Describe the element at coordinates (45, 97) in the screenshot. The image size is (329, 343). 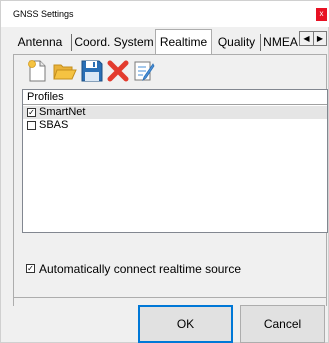
I see `profiles-header-label: Profiles` at that location.